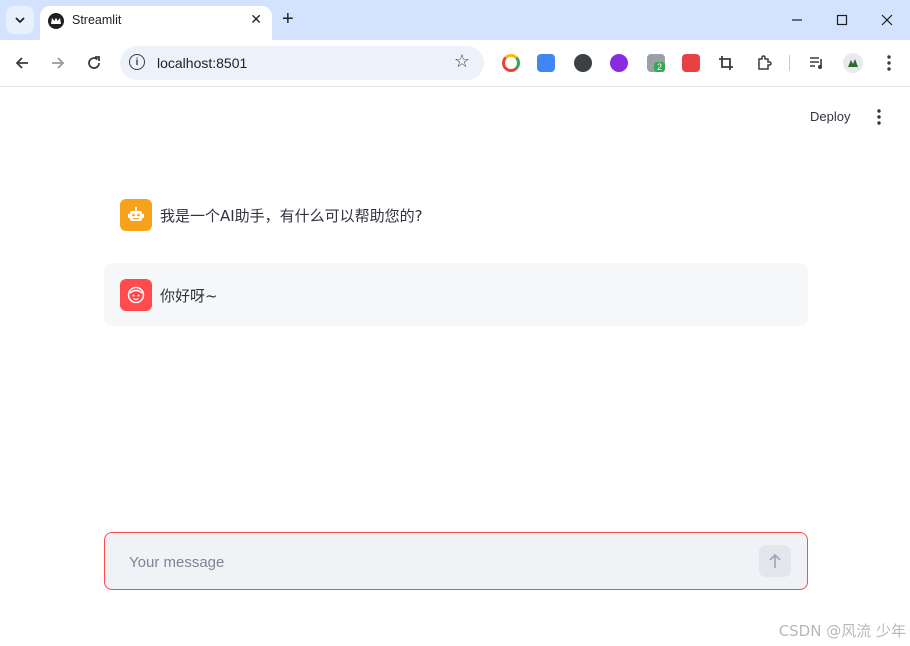 Image resolution: width=910 pixels, height=646 pixels. I want to click on crop-ext-button, so click(726, 63).